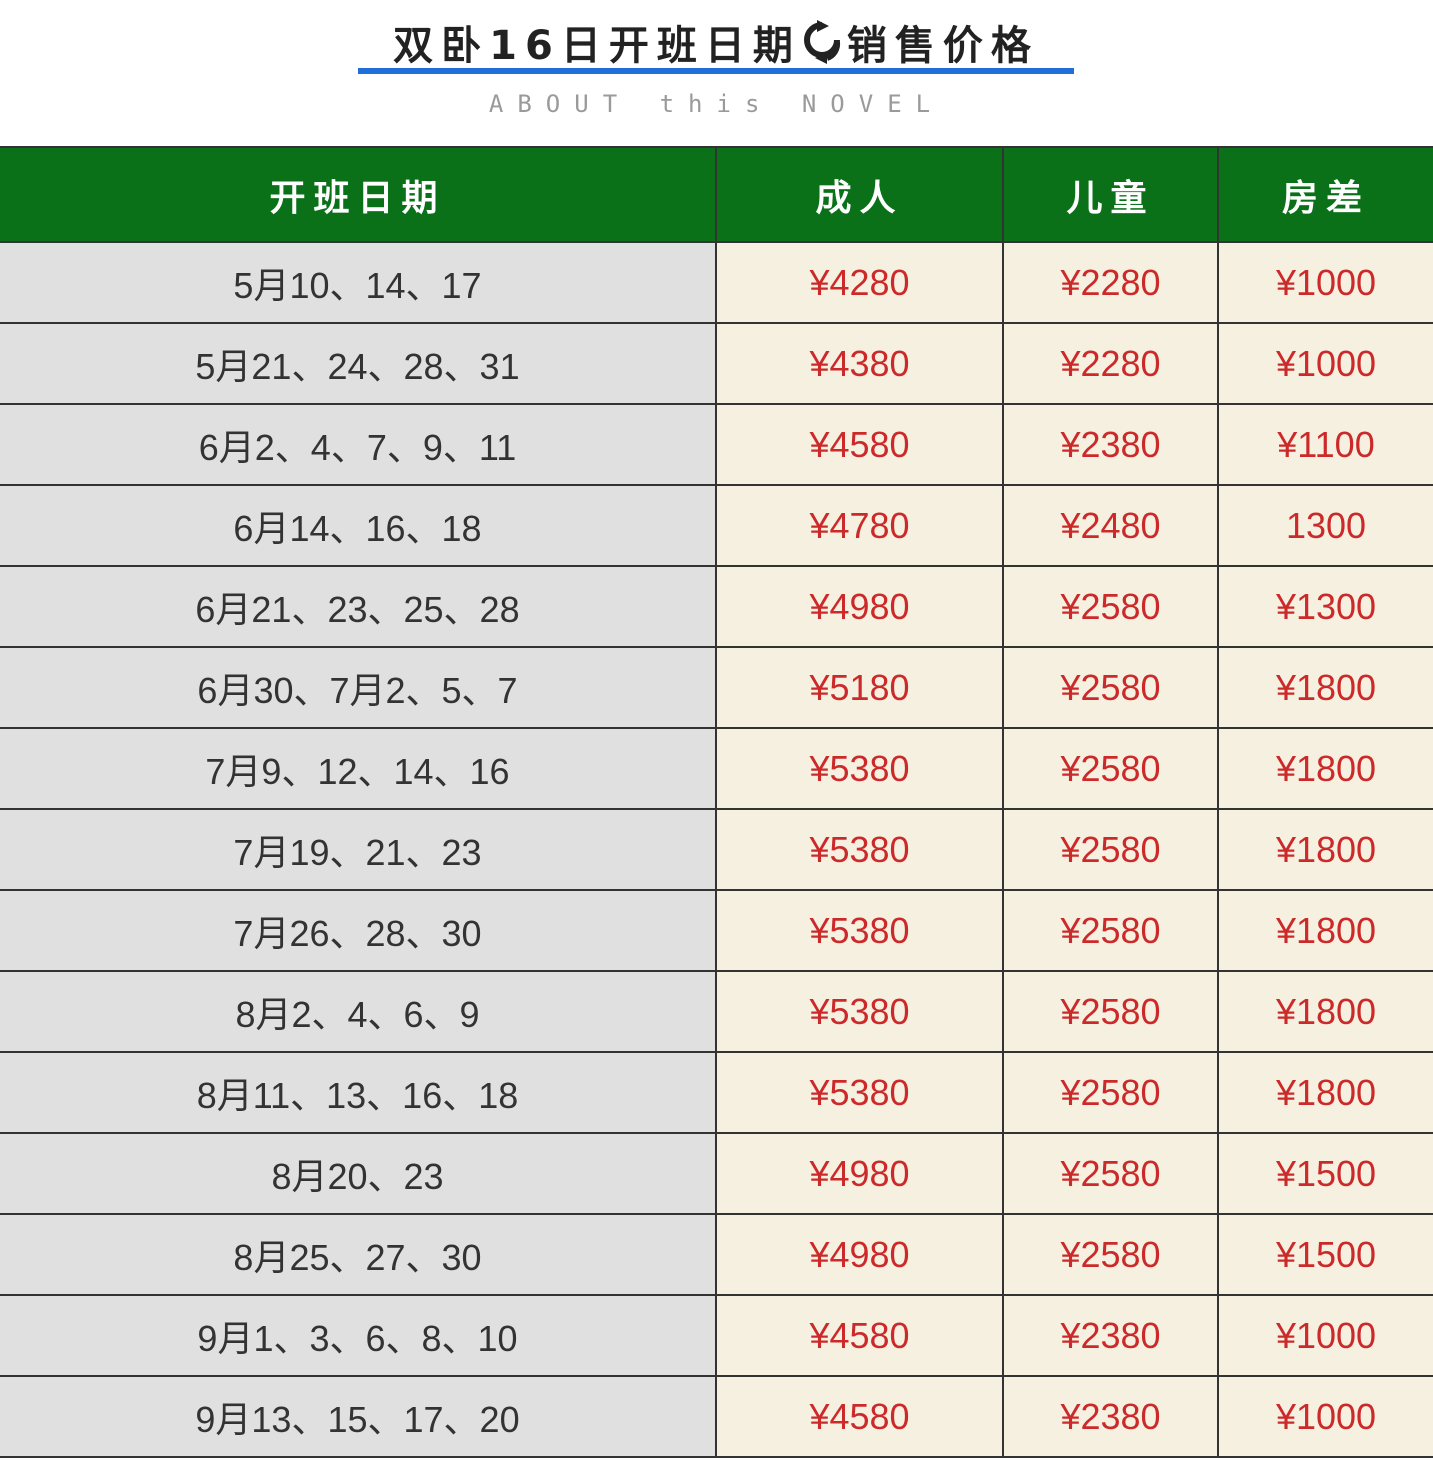 The height and width of the screenshot is (1461, 1433). I want to click on table-row: 6月2、4、7、9、11 ¥4580 ¥2380 ¥1100, so click(716, 445).